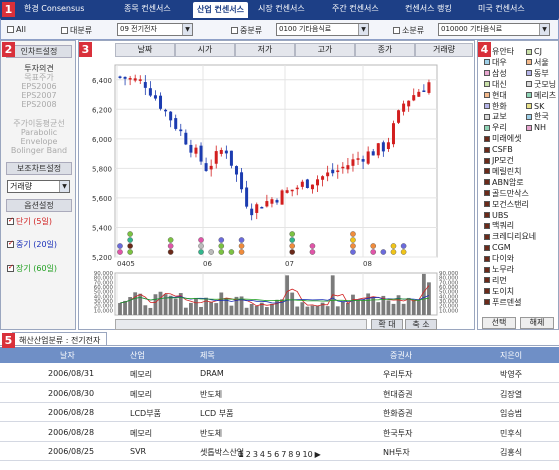  What do you see at coordinates (220, 10) in the screenshot?
I see `tab-industry-consensus: 산업 컨센서스` at bounding box center [220, 10].